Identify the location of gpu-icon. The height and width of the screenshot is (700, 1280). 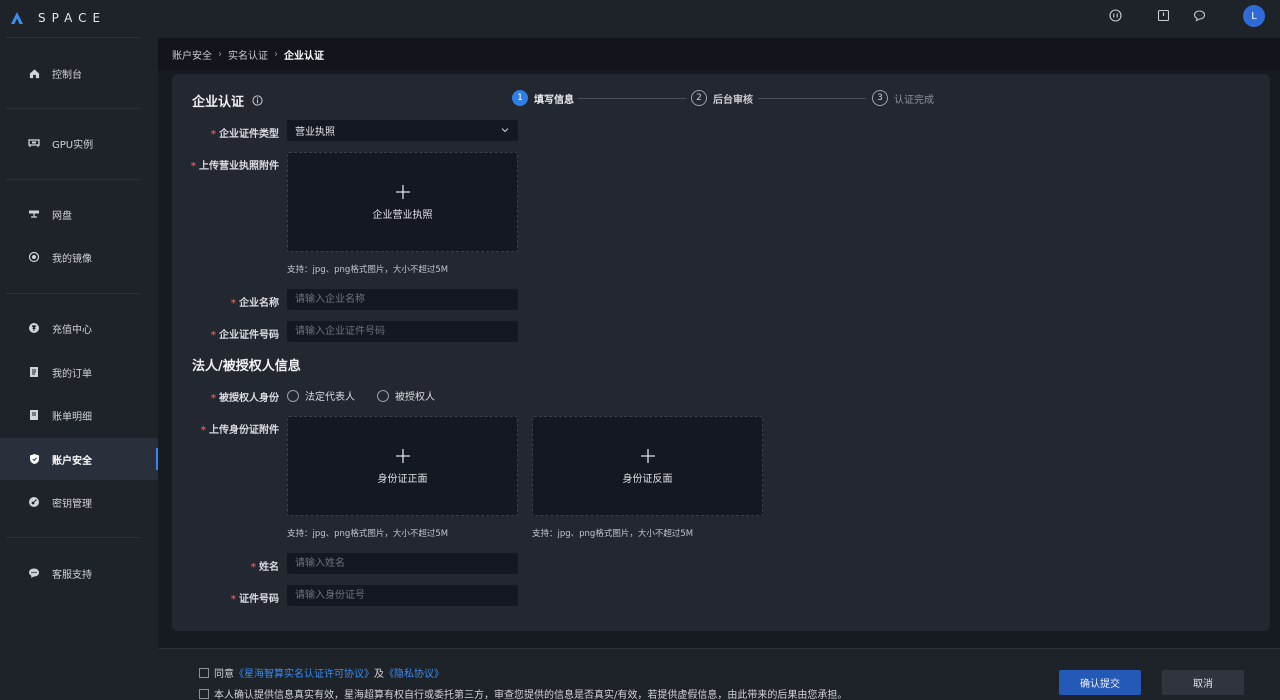
(34, 143).